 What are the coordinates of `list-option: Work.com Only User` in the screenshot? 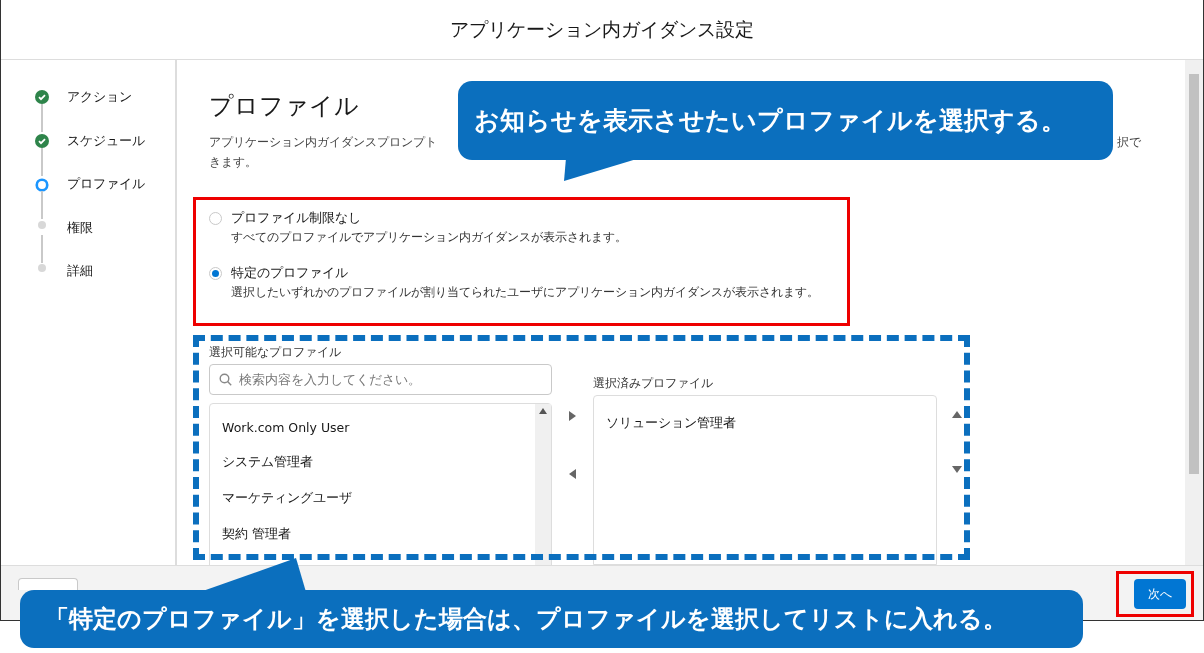 It's located at (378, 427).